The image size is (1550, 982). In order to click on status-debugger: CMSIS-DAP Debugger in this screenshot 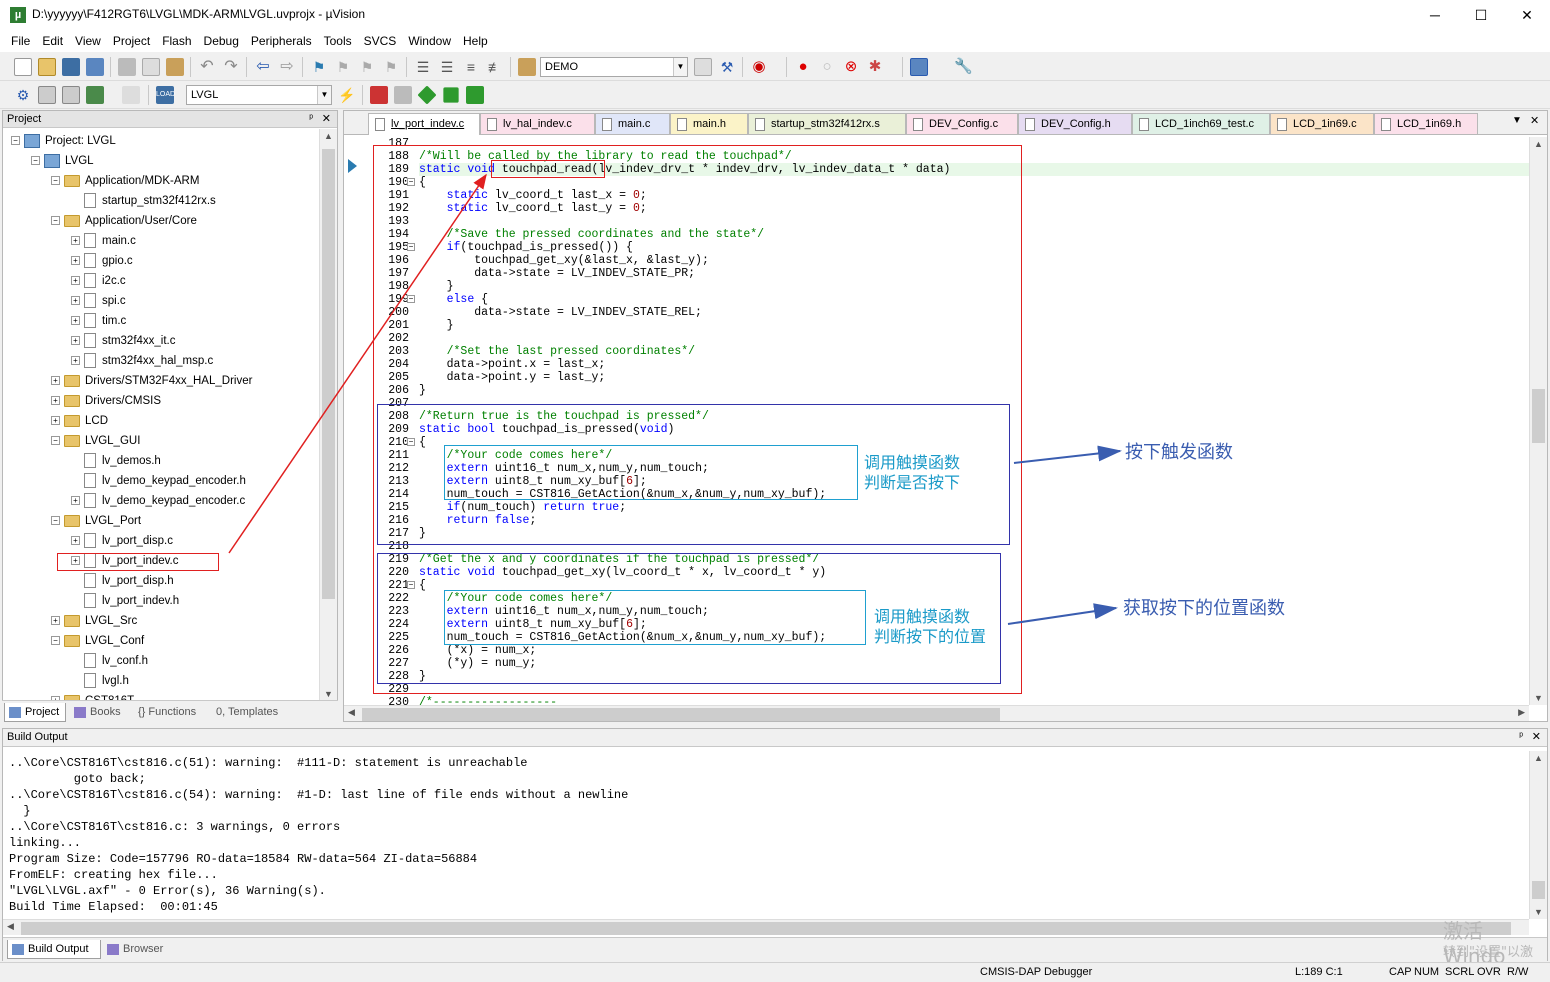, I will do `click(1036, 972)`.